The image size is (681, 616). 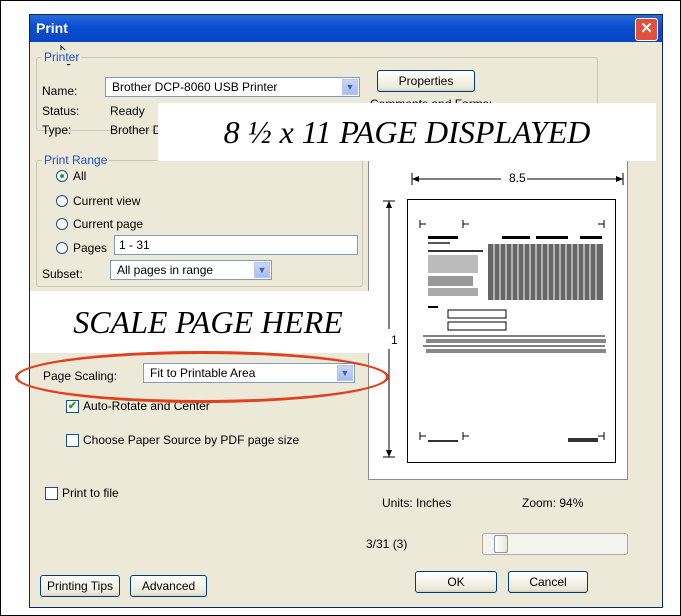 I want to click on printer-name-value: Brother DCP-8060 USB Printer, so click(x=195, y=87).